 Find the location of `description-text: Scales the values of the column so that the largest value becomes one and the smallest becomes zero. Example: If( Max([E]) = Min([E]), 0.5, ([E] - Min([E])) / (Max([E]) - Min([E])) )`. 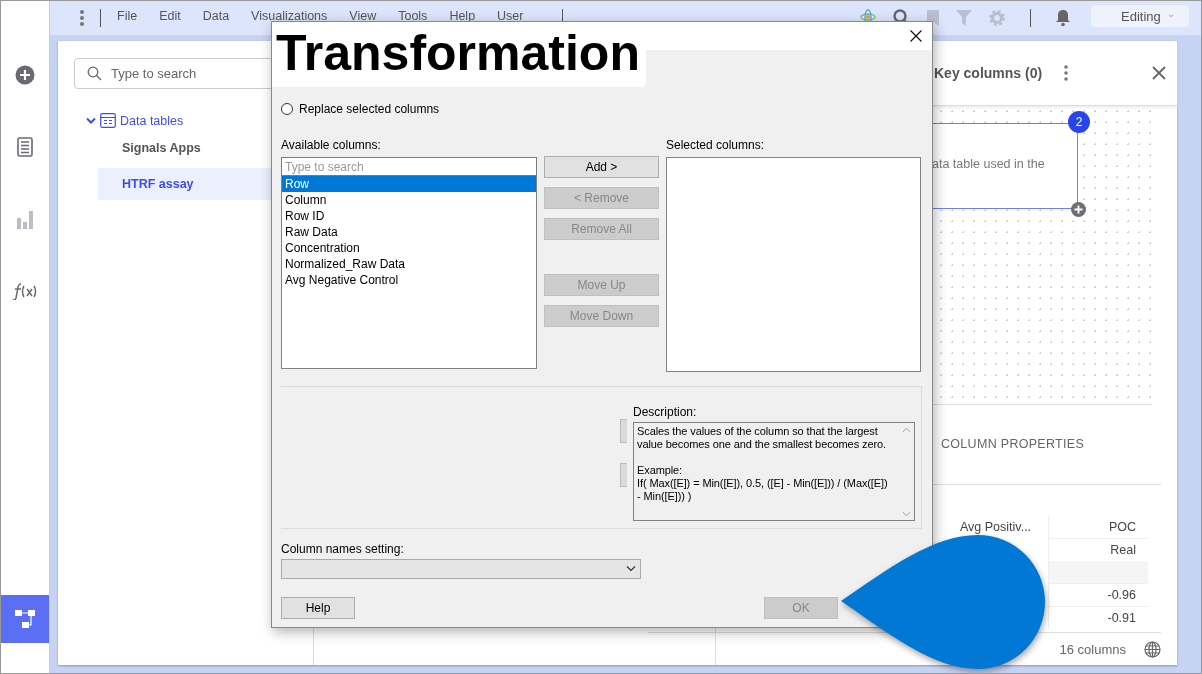

description-text: Scales the values of the column so that the largest value becomes one and the smallest becomes zero. Example: If( Max([E]) = Min([E]), 0.5, ([E] - Min([E])) / (Max([E]) - Min([E])) ) is located at coordinates (763, 464).